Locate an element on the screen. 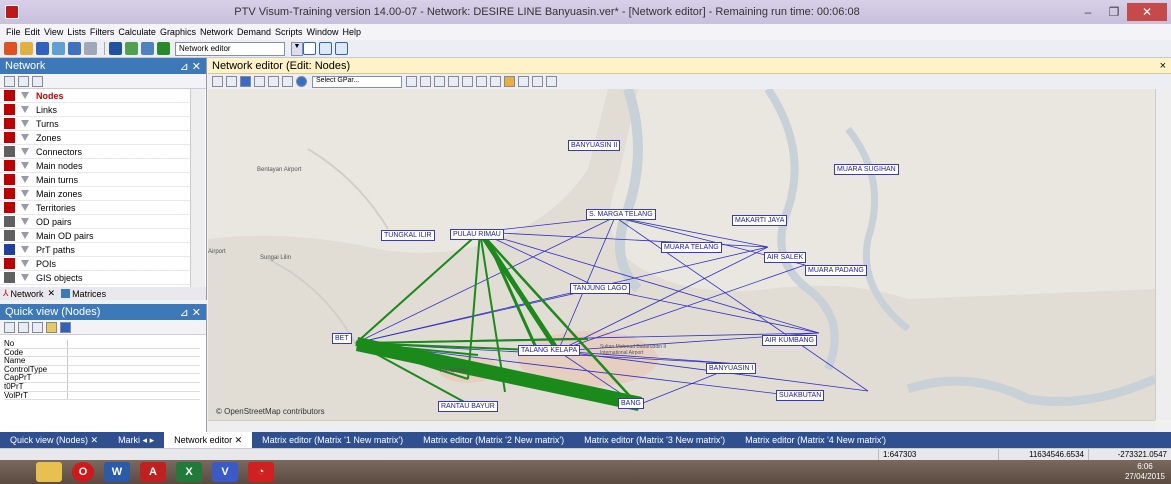  network-item-pois: POIs is located at coordinates (95, 264).